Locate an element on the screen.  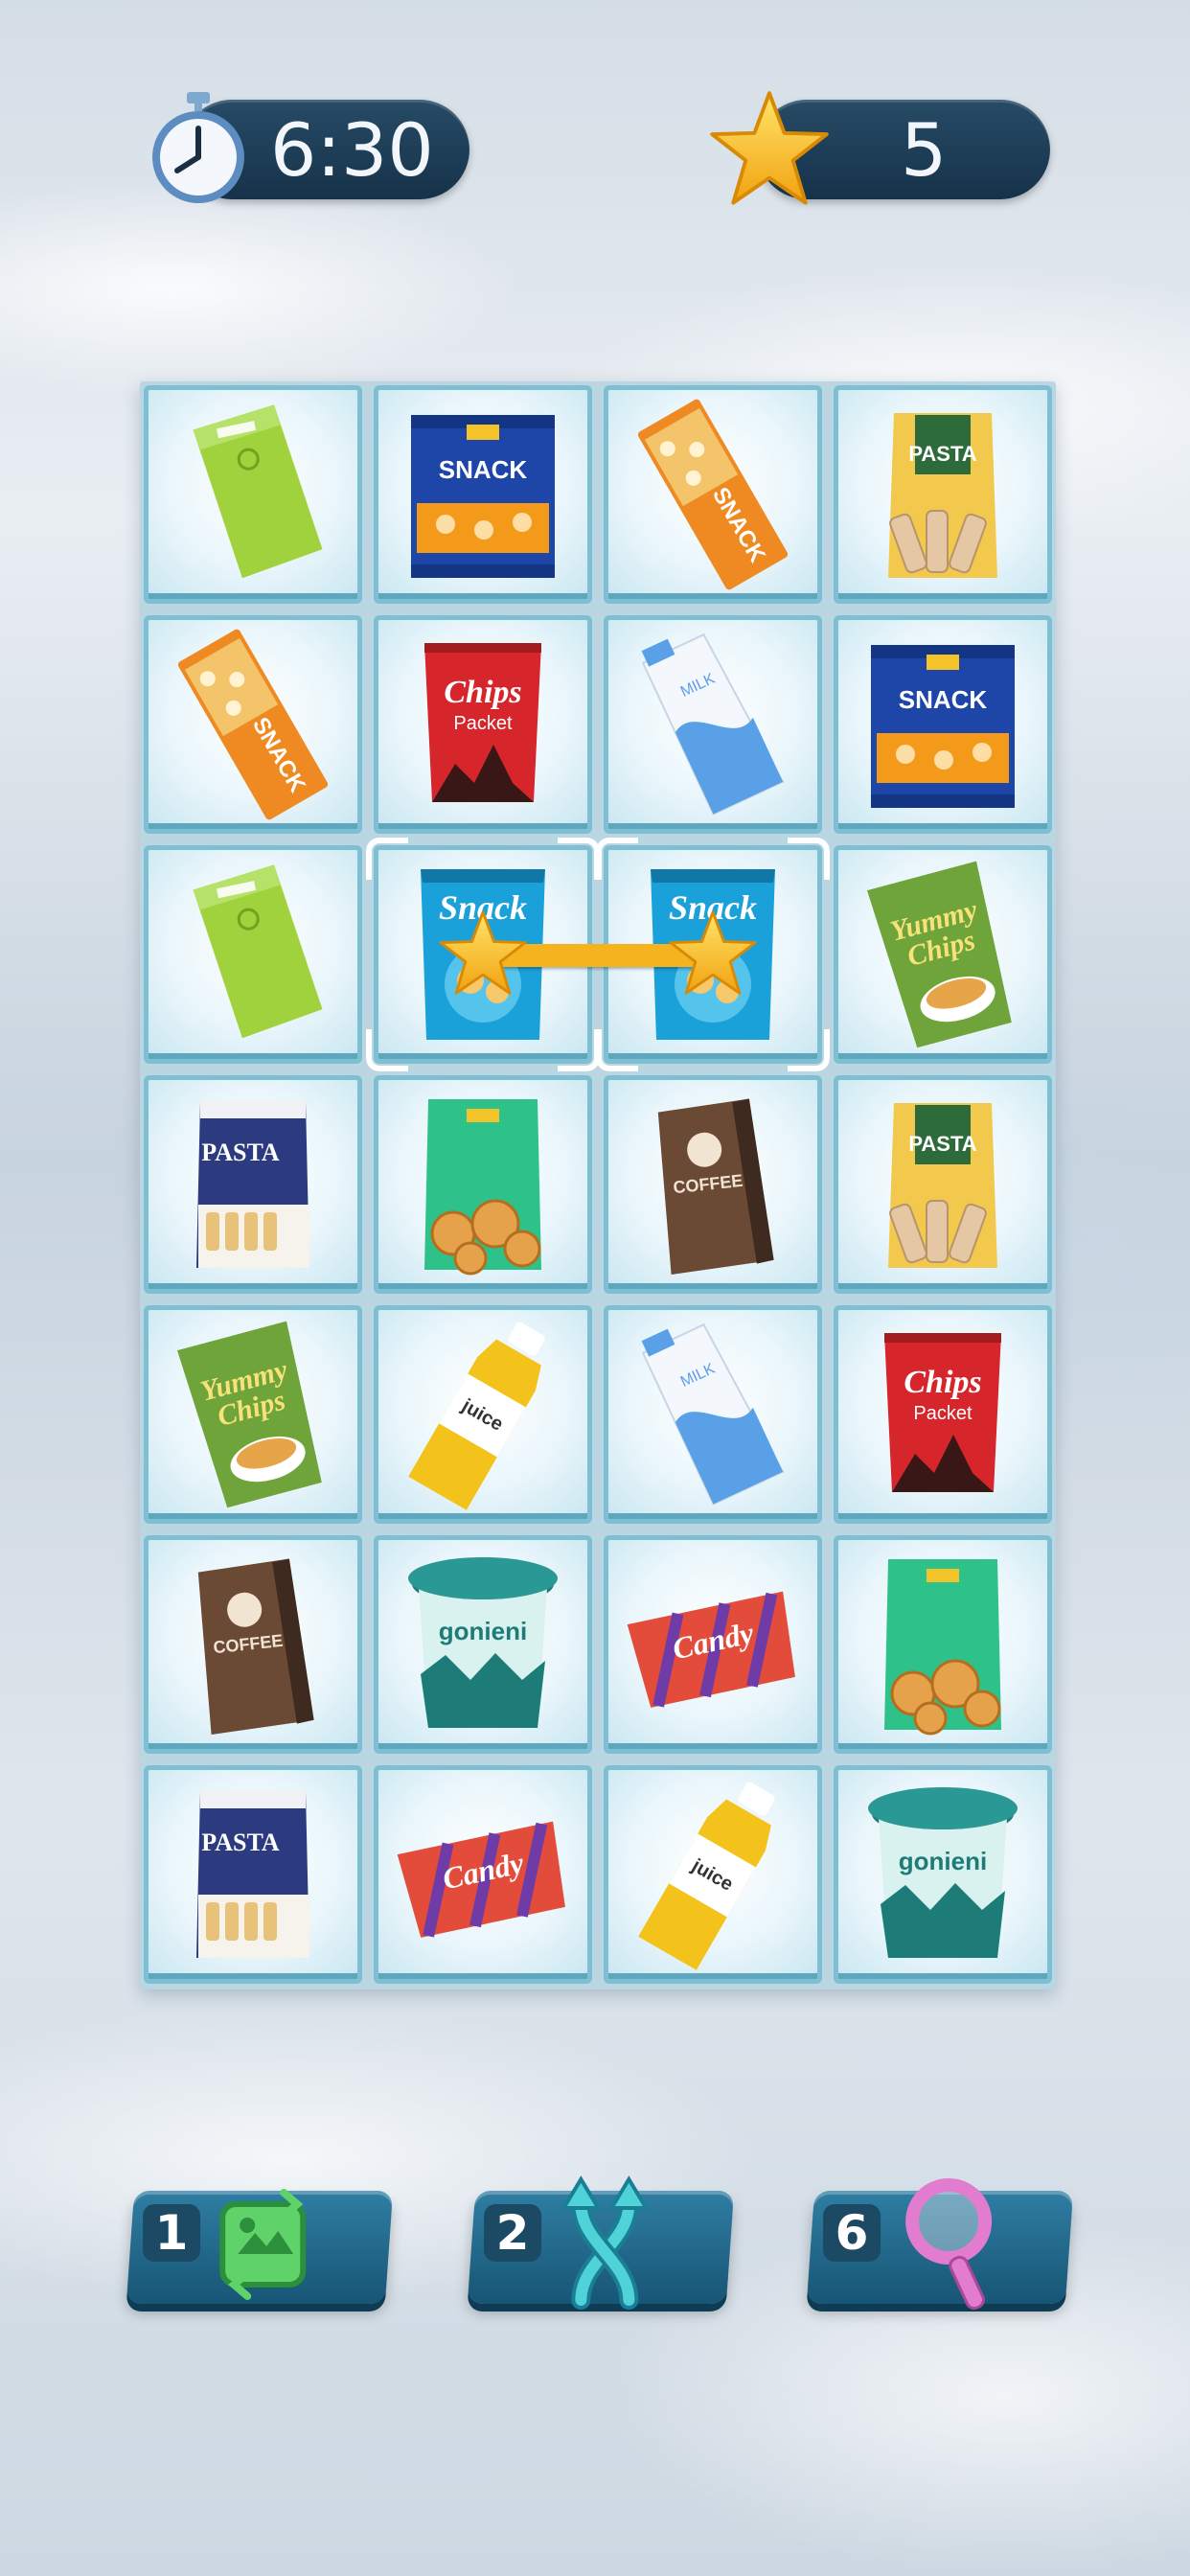
booster-count: 2 is located at coordinates (513, 2233).